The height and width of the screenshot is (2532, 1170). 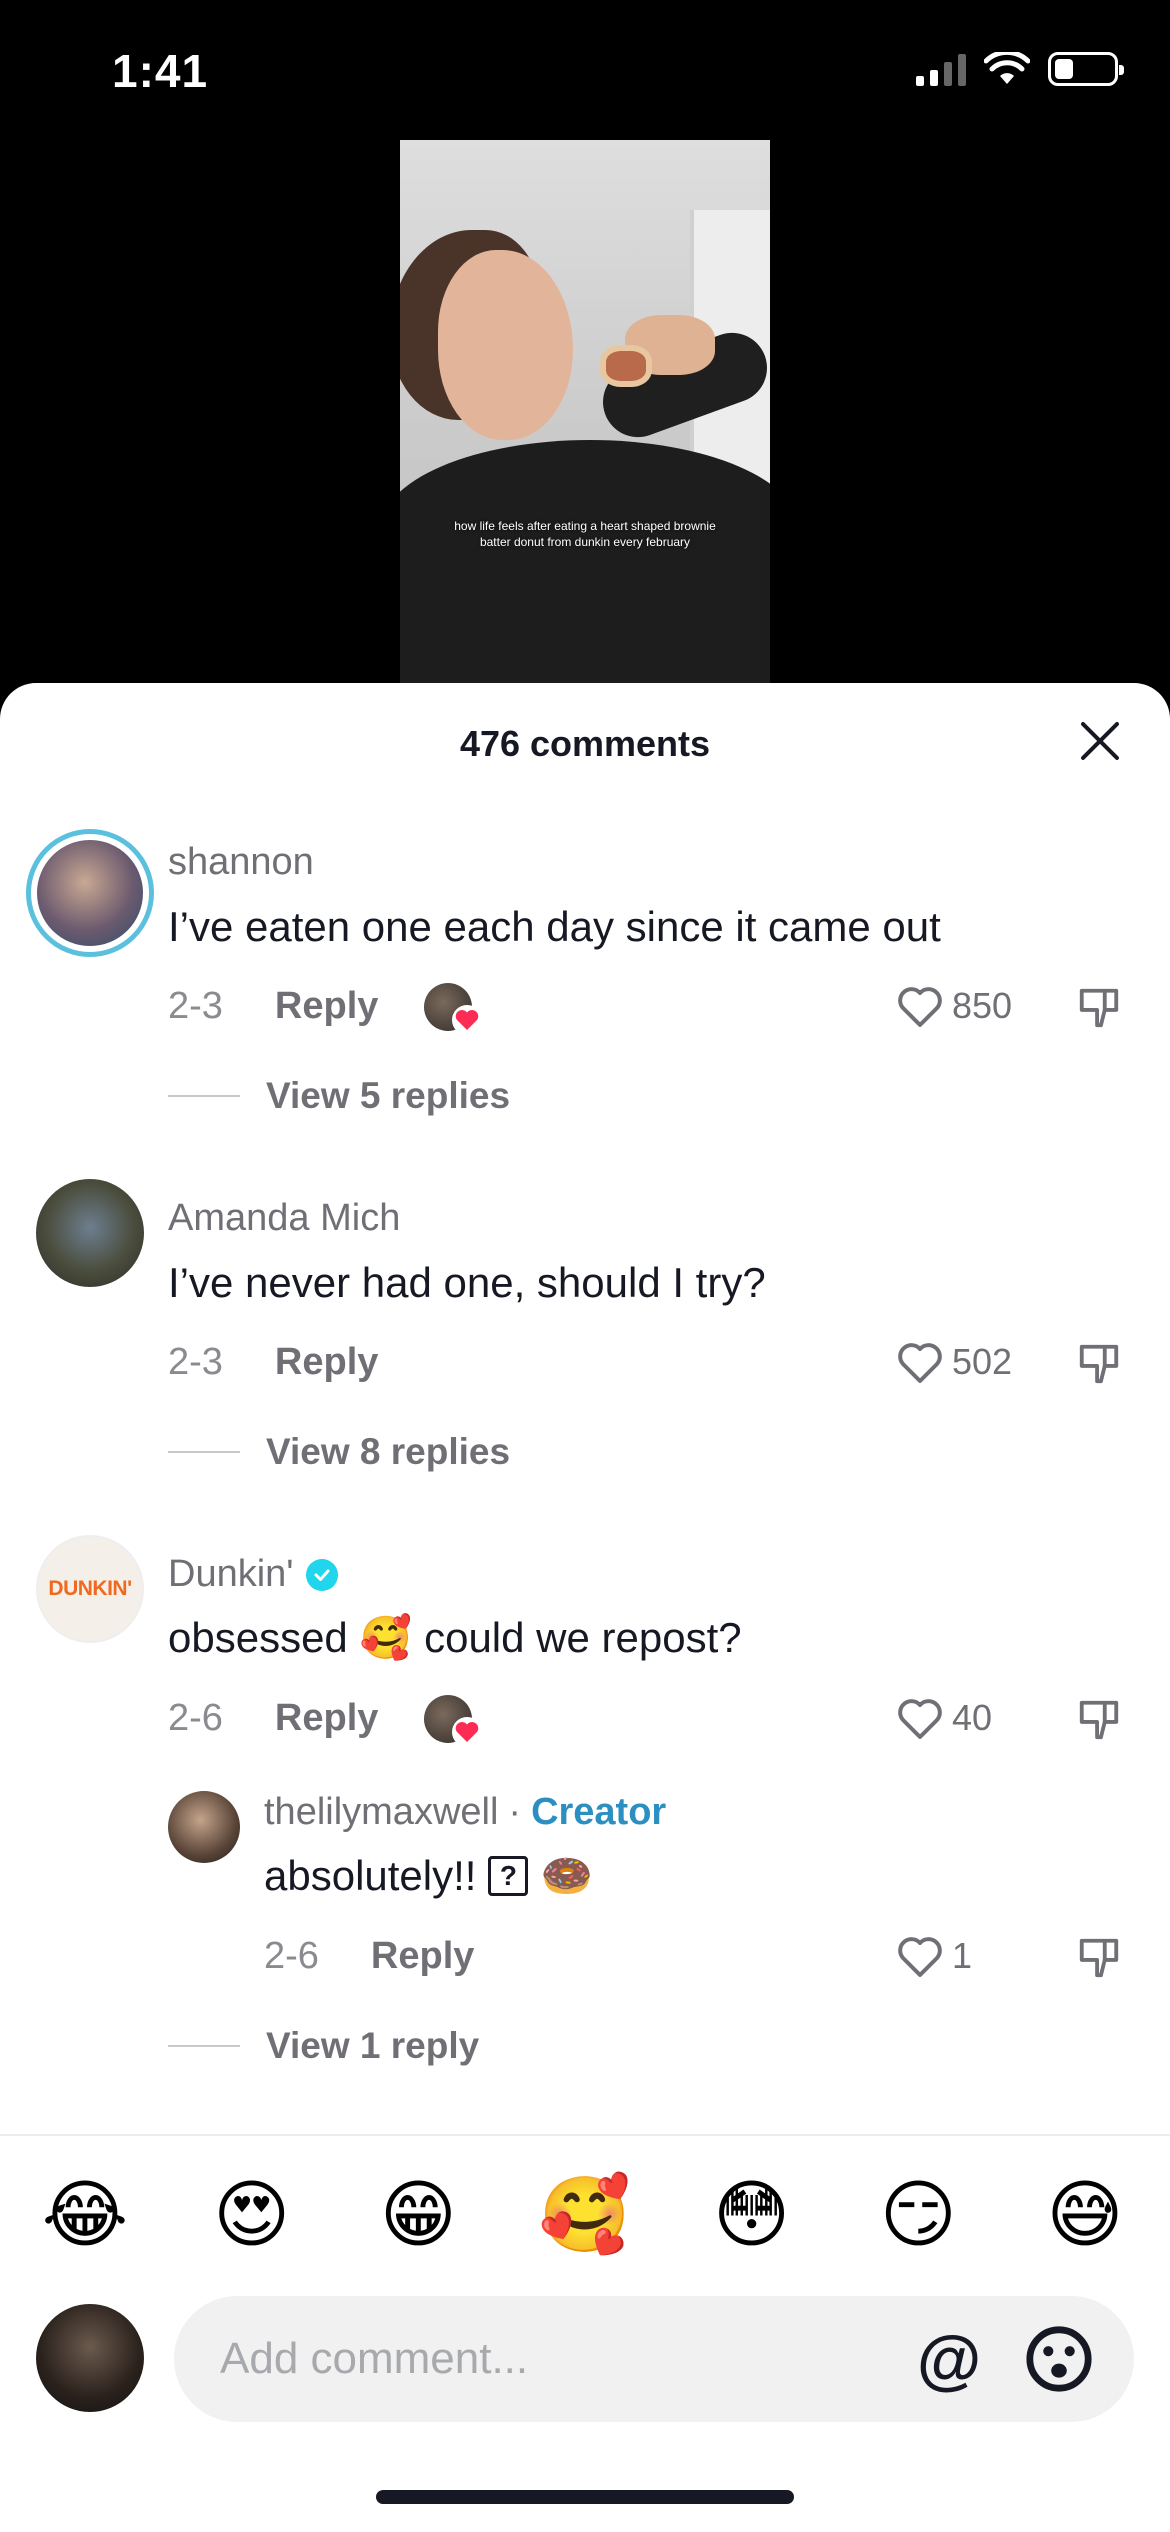 I want to click on like-count: 502, so click(x=982, y=1361).